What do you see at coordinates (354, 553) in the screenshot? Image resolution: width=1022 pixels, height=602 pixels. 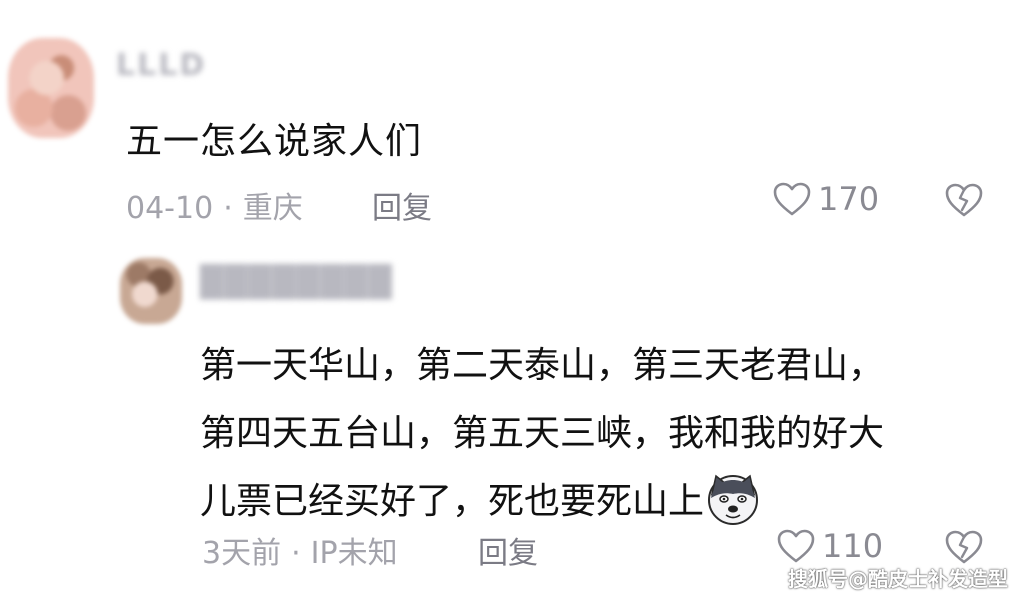 I see `comment-location: IP未知` at bounding box center [354, 553].